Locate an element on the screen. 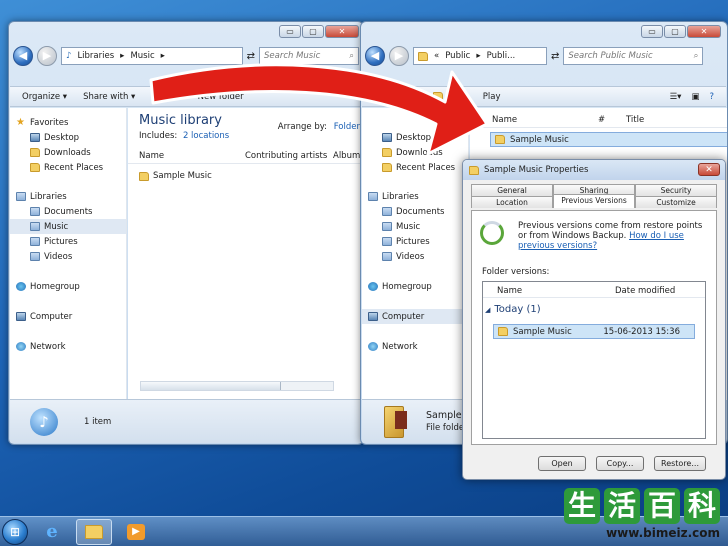 The height and width of the screenshot is (546, 728). address-bar: ♪ Libraries ▸ Music ▸ is located at coordinates (152, 56).